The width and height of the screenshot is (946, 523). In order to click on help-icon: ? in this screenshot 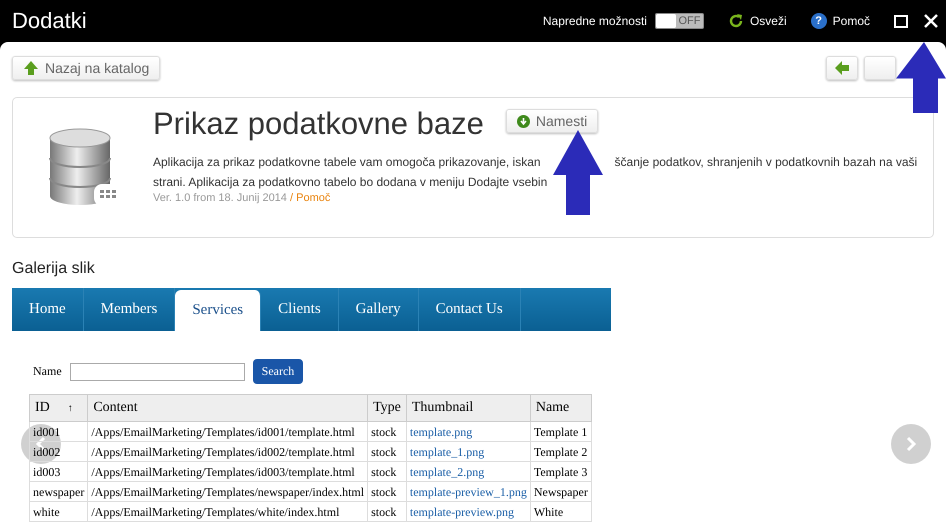, I will do `click(818, 21)`.